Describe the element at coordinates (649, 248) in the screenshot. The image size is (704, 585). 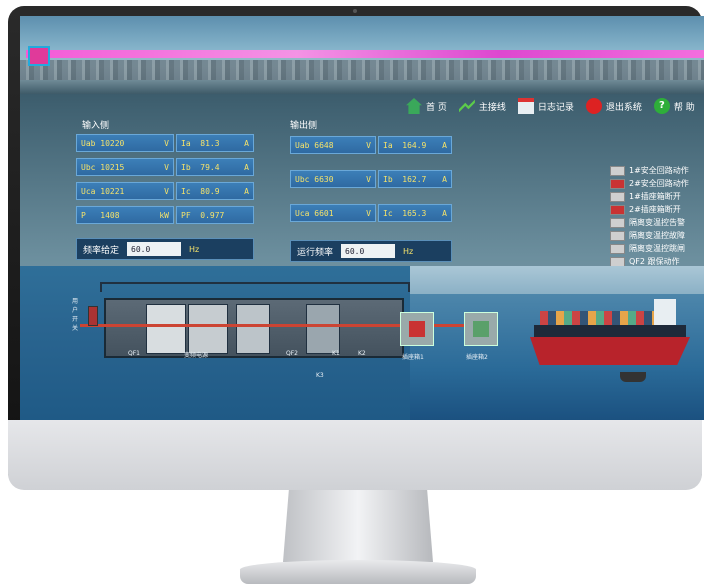
I see `legend-item: 隔离变温控跳闸` at that location.